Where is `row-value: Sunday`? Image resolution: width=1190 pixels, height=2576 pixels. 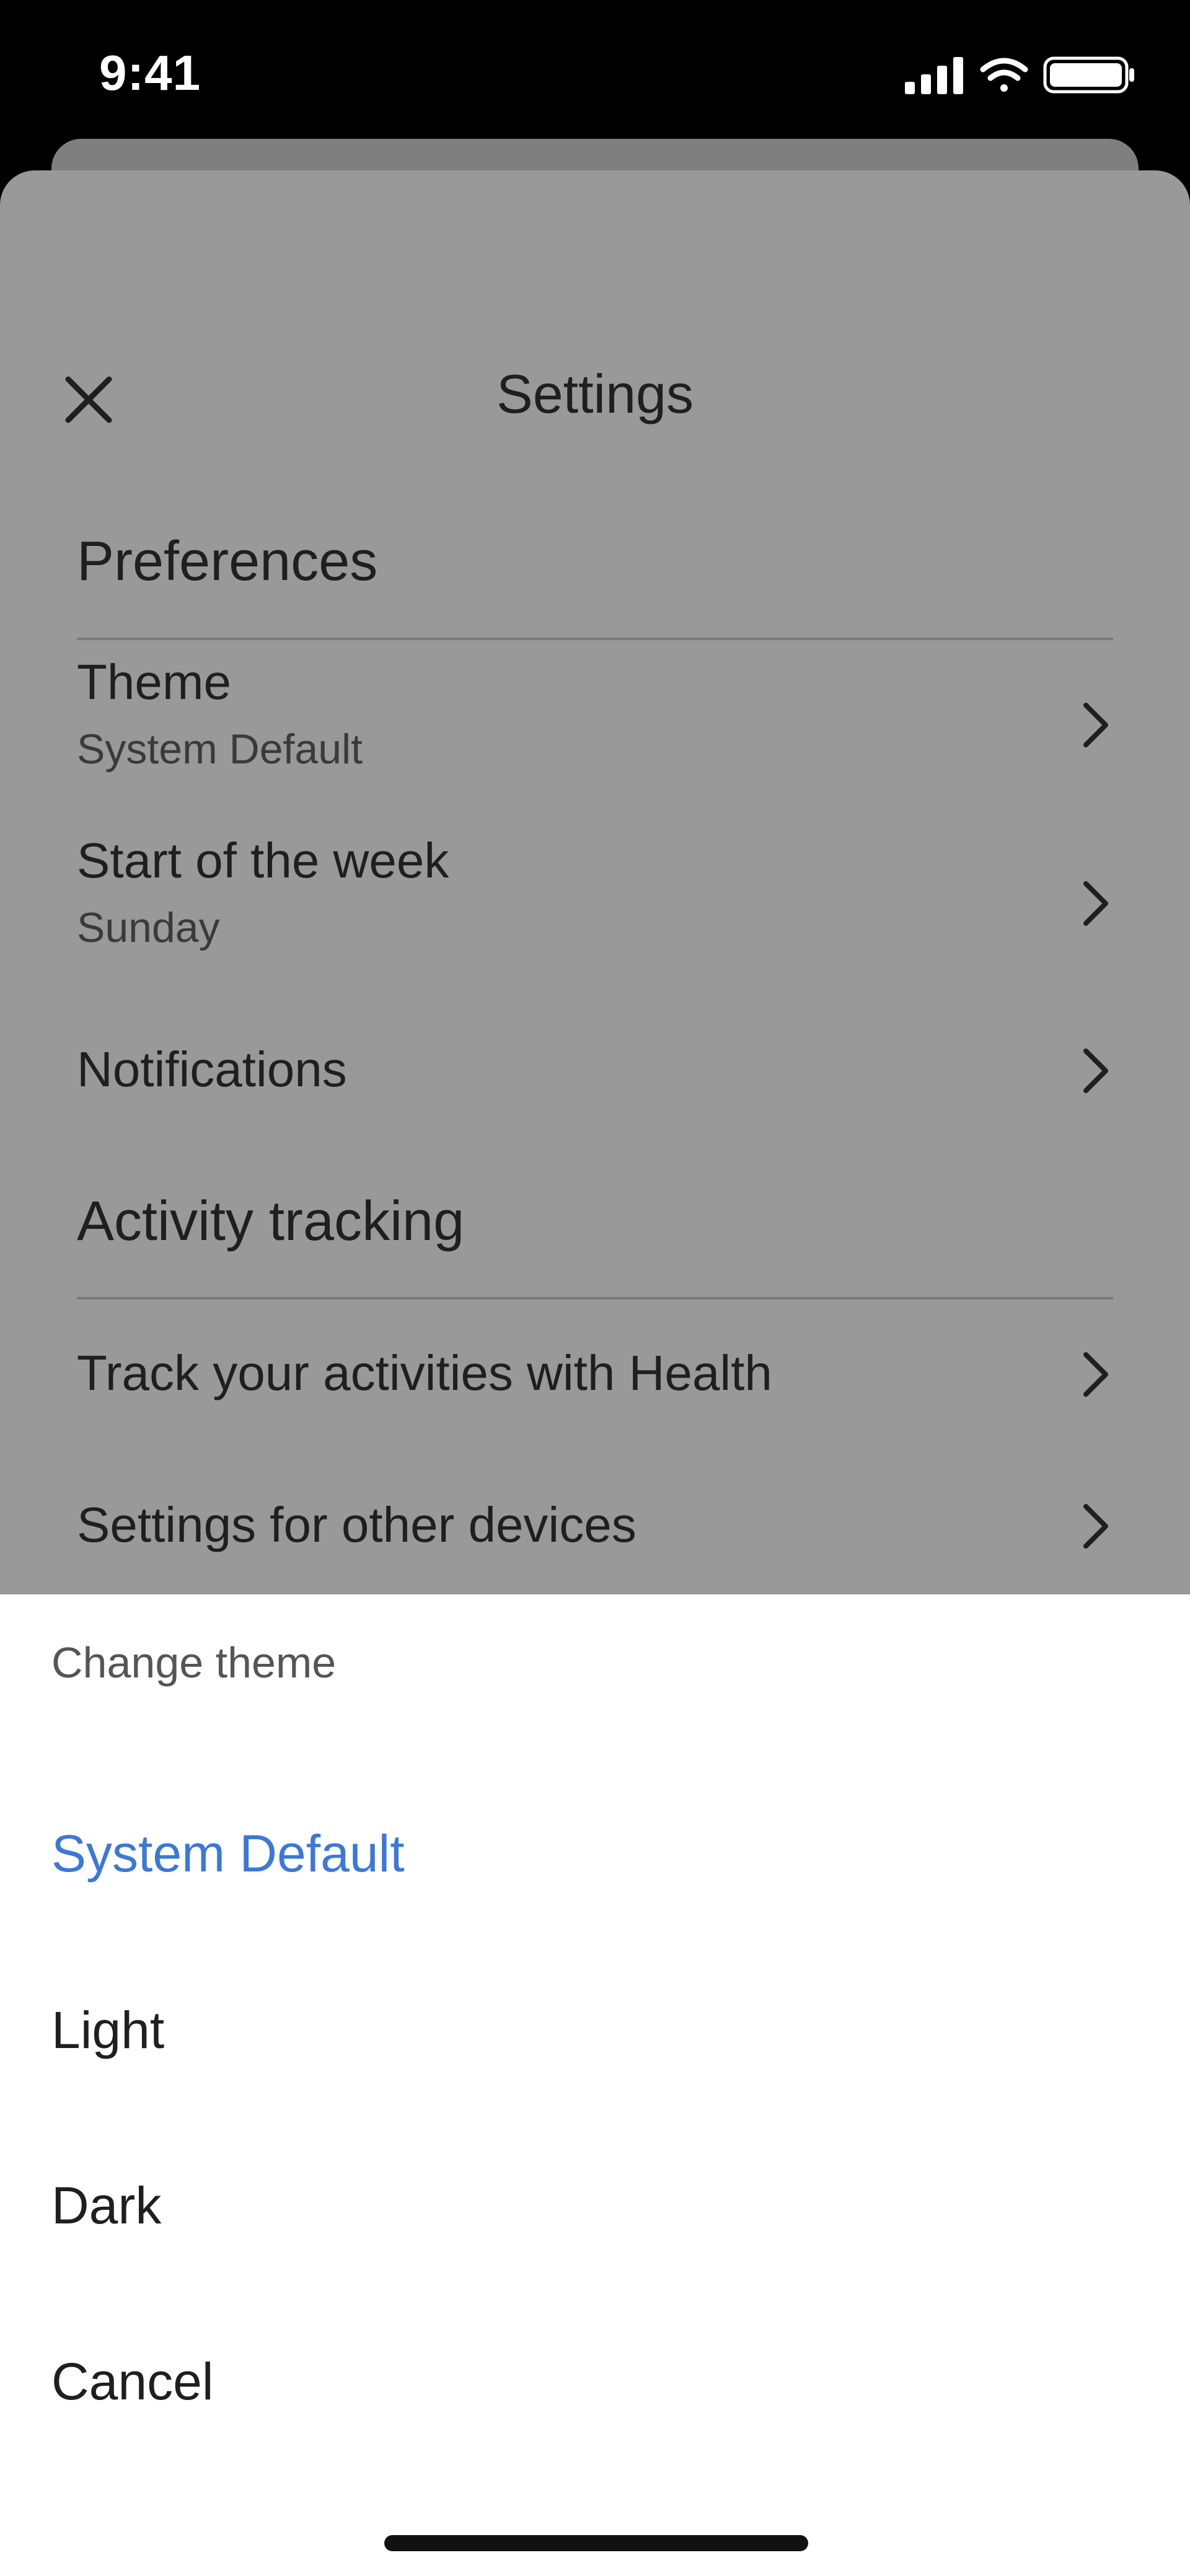
row-value: Sunday is located at coordinates (148, 927).